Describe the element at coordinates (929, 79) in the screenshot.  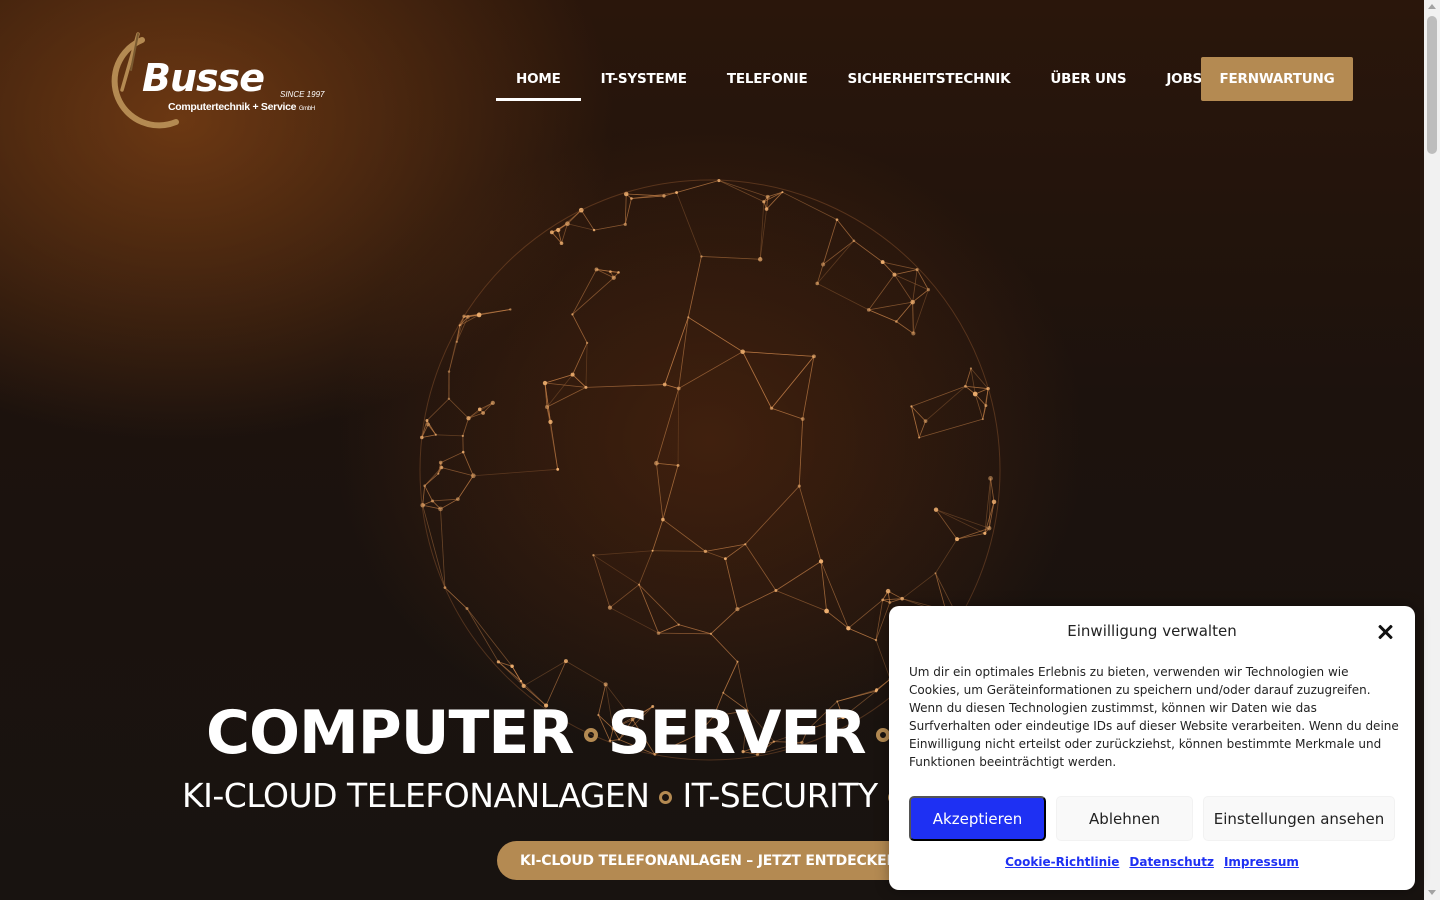
I see `nav-item-sicherheitstechnik: SICHERHEITSTECHNIK` at that location.